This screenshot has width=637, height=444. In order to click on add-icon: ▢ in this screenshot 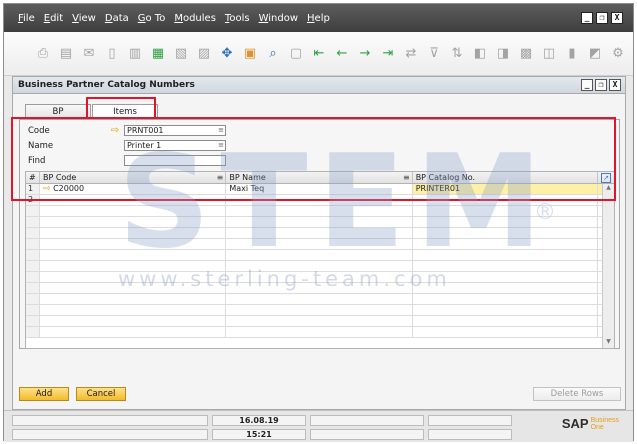, I will do `click(296, 54)`.